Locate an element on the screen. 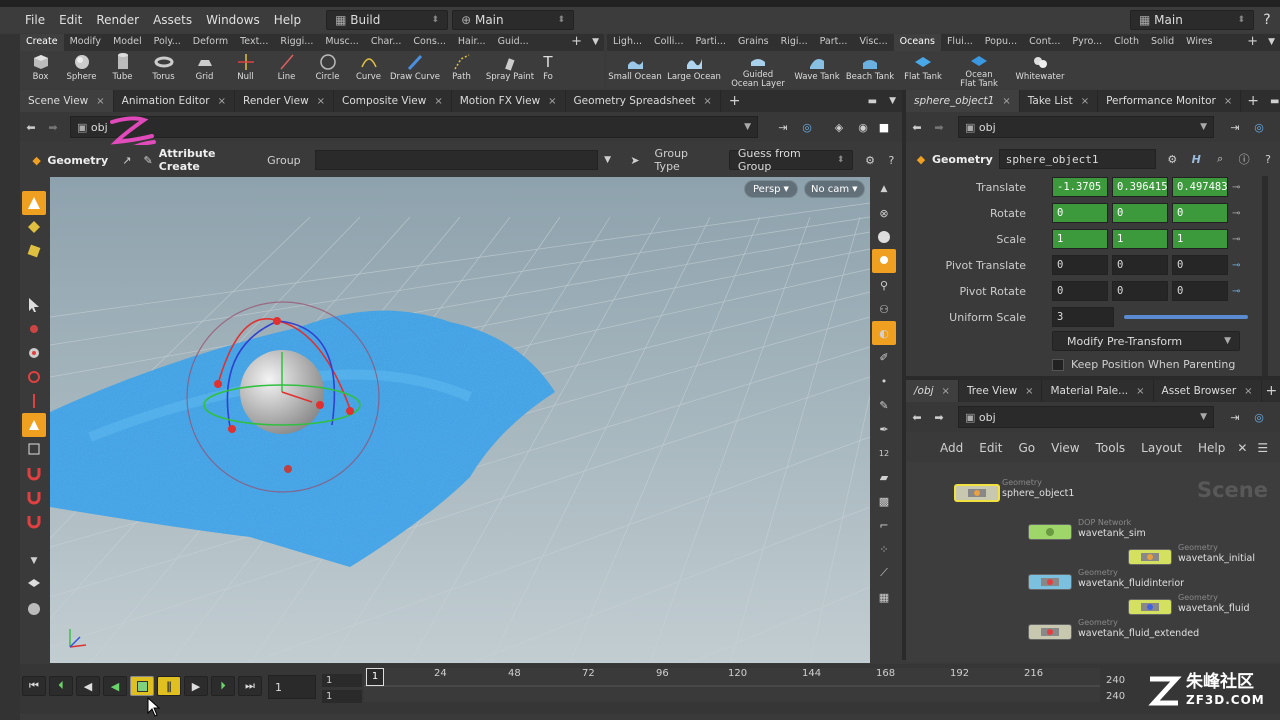 The width and height of the screenshot is (1280, 720). stop-icon is located at coordinates (142, 686).